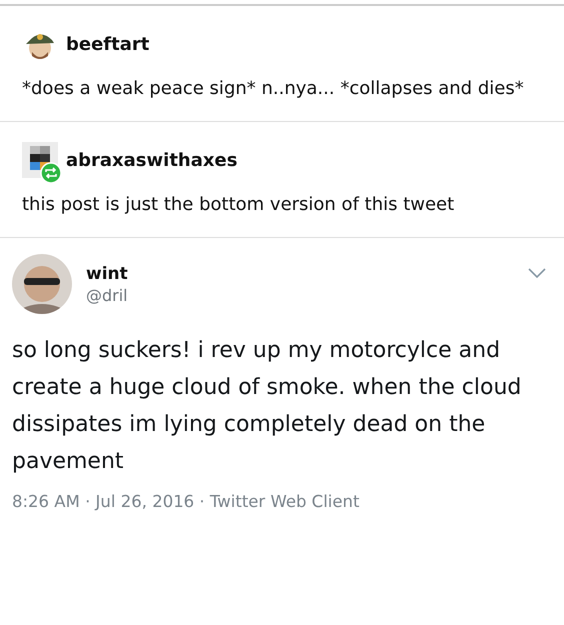  What do you see at coordinates (186, 501) in the screenshot?
I see `tweet-timestamp: 8:26 AM · Jul 26, 2016 · Twitter Web Client` at bounding box center [186, 501].